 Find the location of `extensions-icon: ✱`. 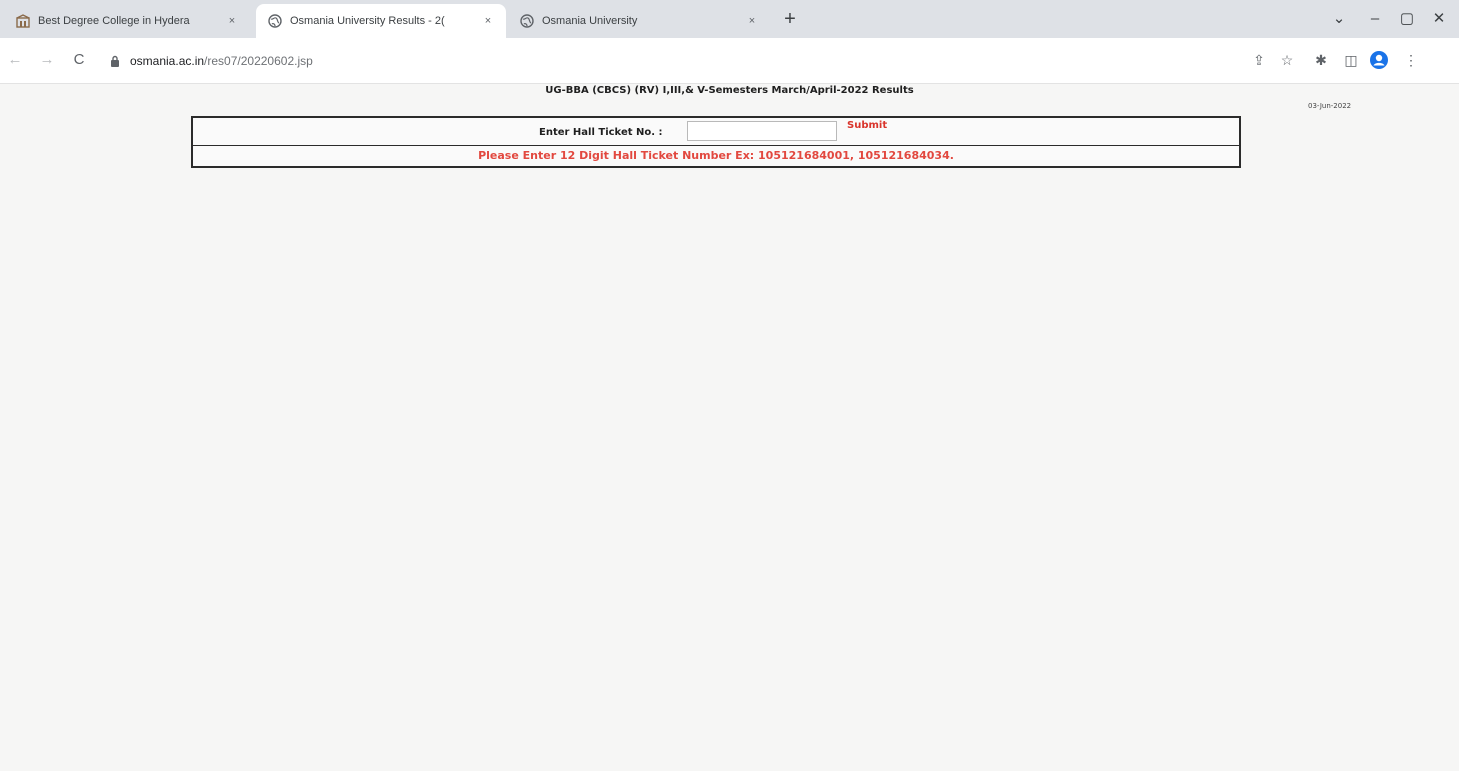

extensions-icon: ✱ is located at coordinates (1321, 60).